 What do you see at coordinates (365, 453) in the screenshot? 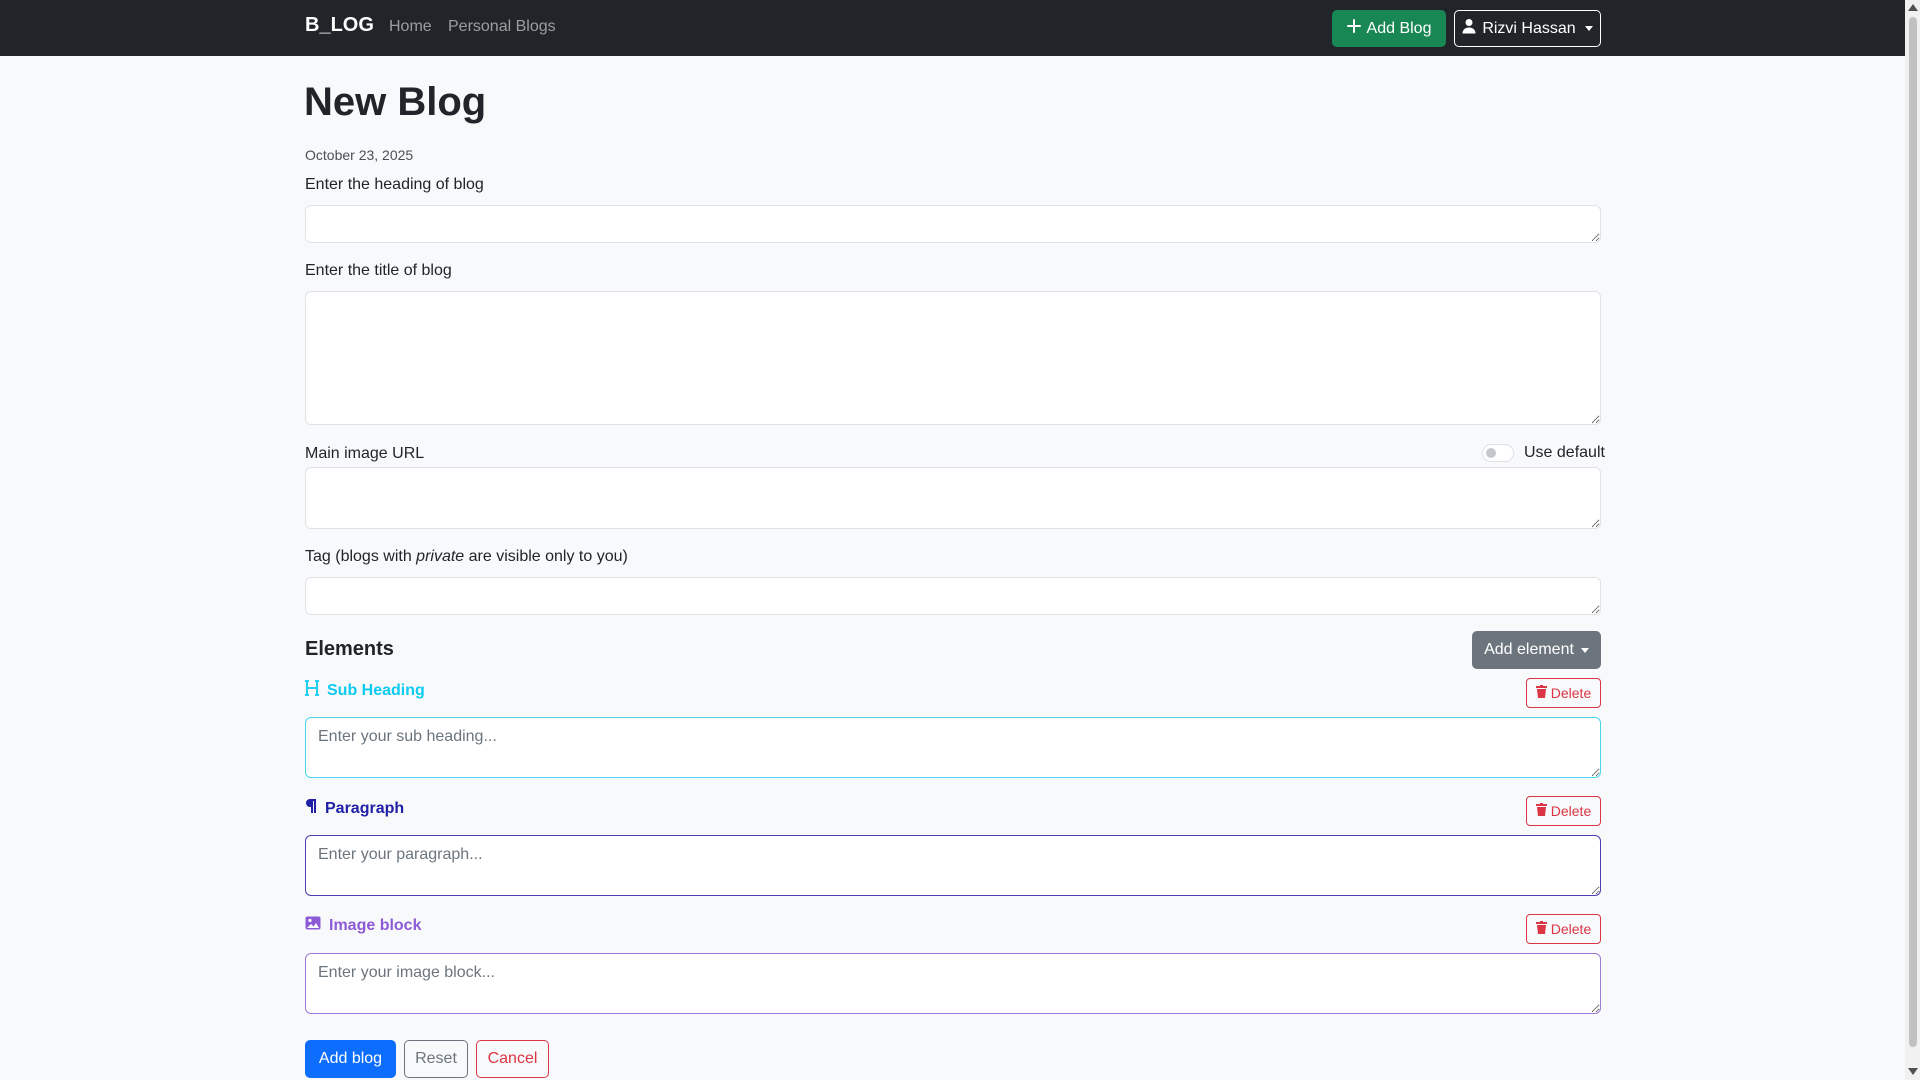
I see `image-url-label: Main image URL` at bounding box center [365, 453].